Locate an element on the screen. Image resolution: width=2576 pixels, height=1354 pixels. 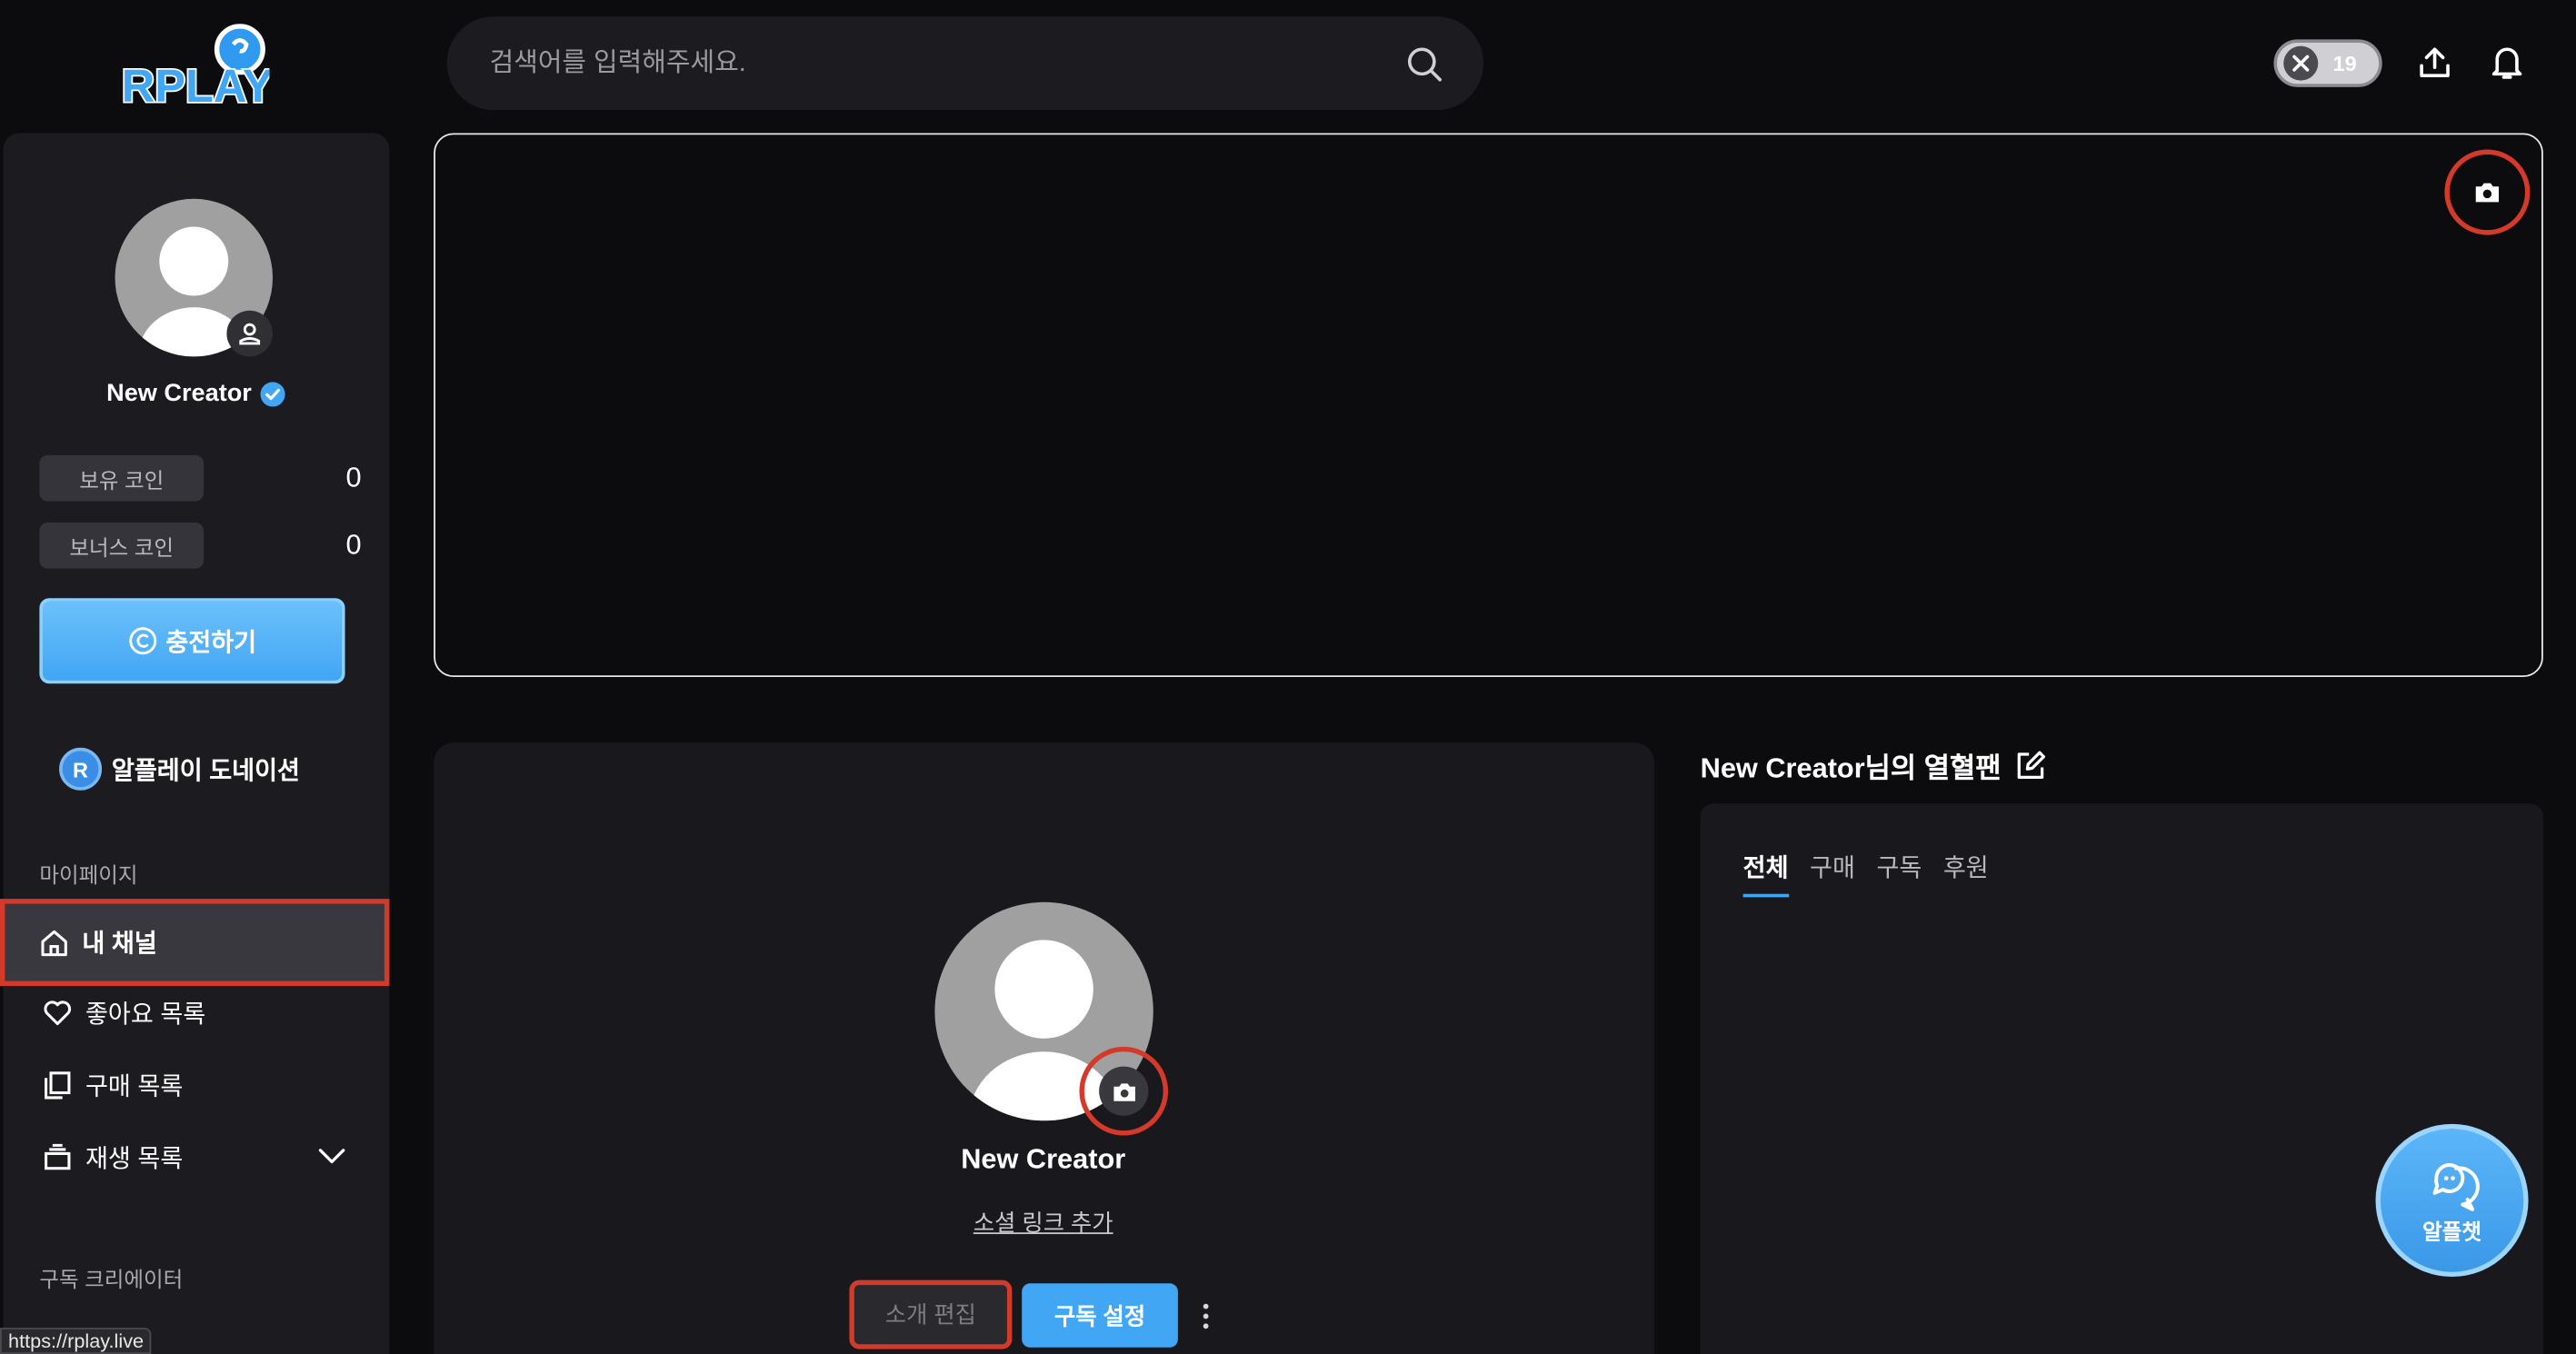
sidebar-item-playlists: 재생 목록 is located at coordinates (197, 1156).